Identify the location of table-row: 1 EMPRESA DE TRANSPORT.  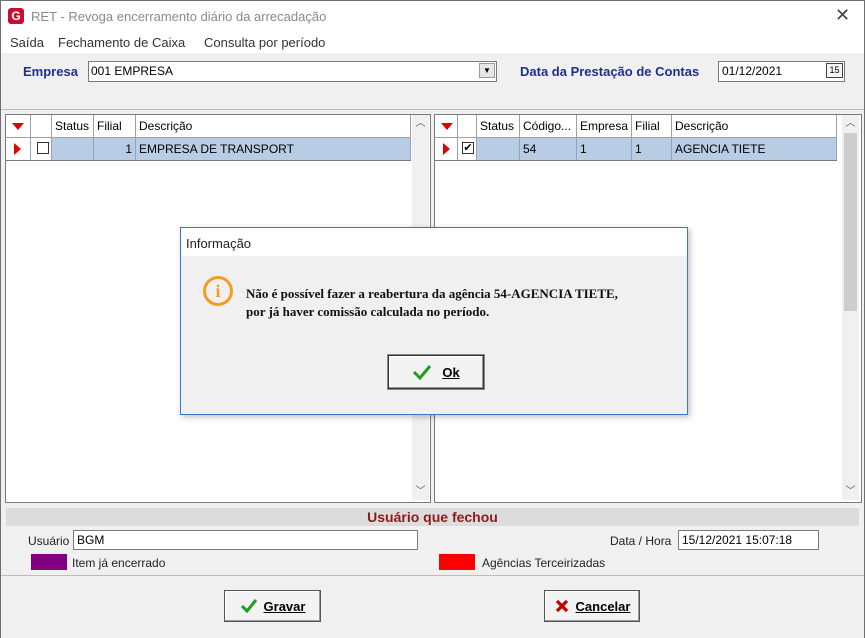
(208, 149).